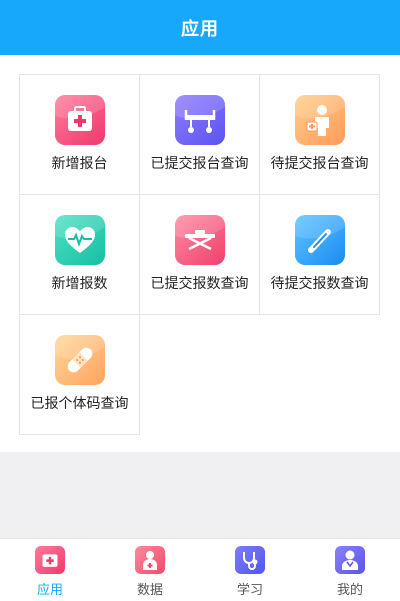 The height and width of the screenshot is (601, 400). Describe the element at coordinates (319, 284) in the screenshot. I see `app-label: 待提交报数查询` at that location.